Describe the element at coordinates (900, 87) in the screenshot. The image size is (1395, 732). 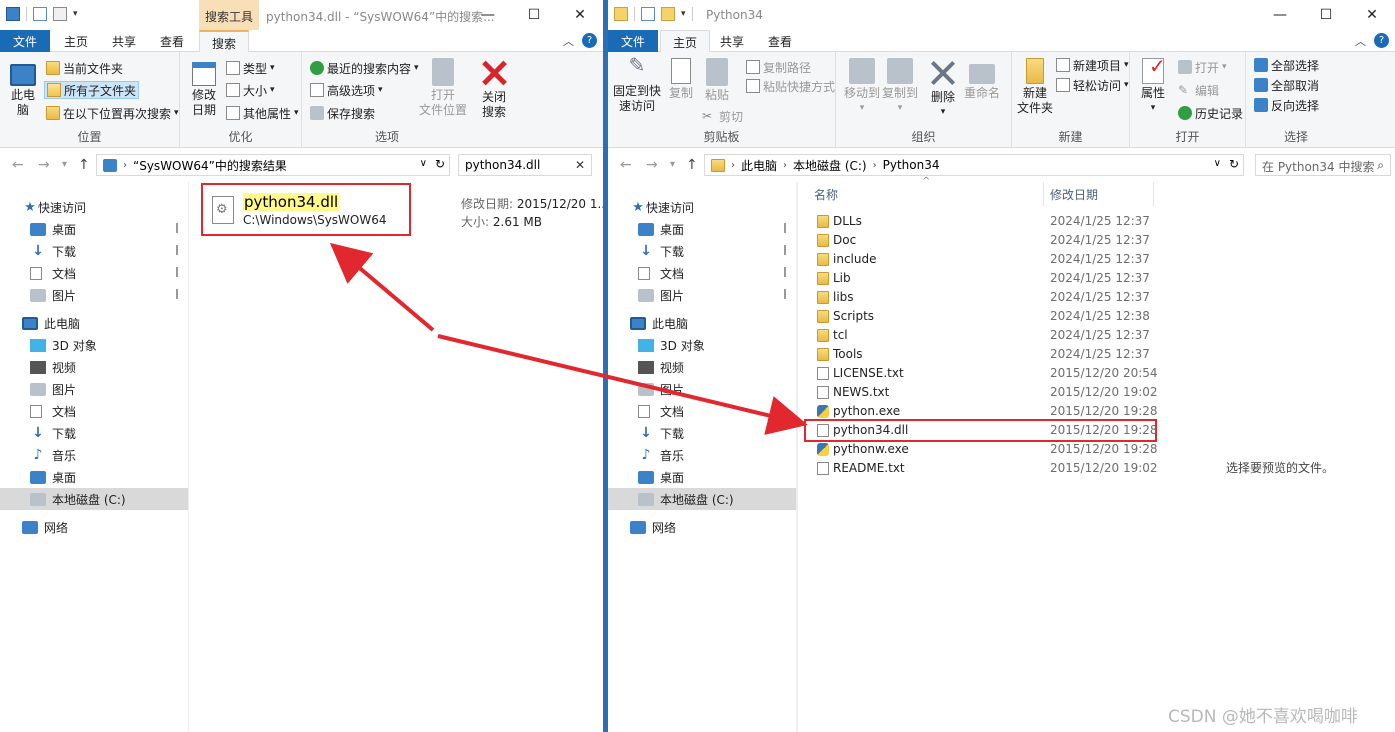
I see `copy-to-button: 复制到 ▾` at that location.